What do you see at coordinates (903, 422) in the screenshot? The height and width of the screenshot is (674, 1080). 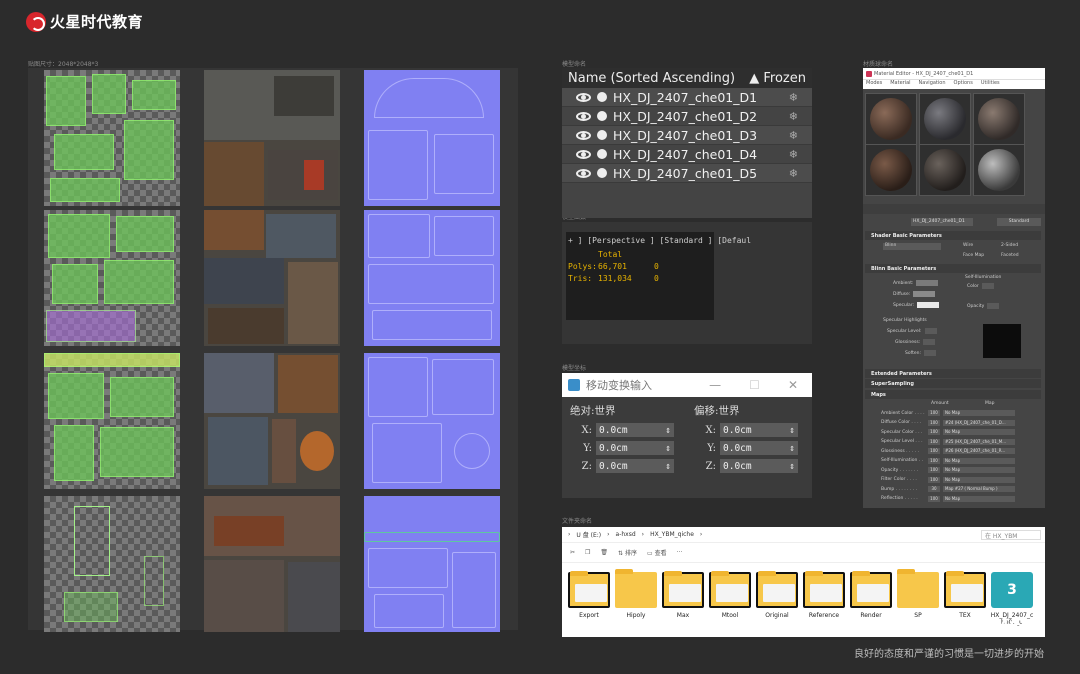 I see `map-channel-label: Diffuse Color . . . .` at bounding box center [903, 422].